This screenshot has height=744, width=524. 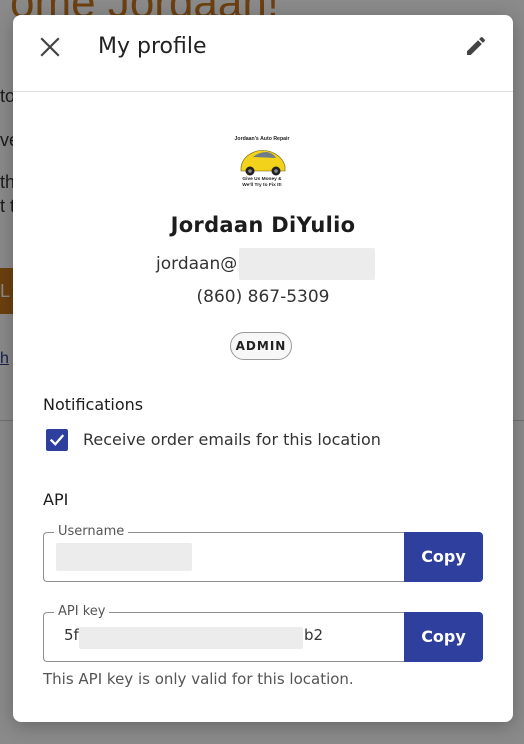 I want to click on profile-email: jordaan@, so click(x=266, y=264).